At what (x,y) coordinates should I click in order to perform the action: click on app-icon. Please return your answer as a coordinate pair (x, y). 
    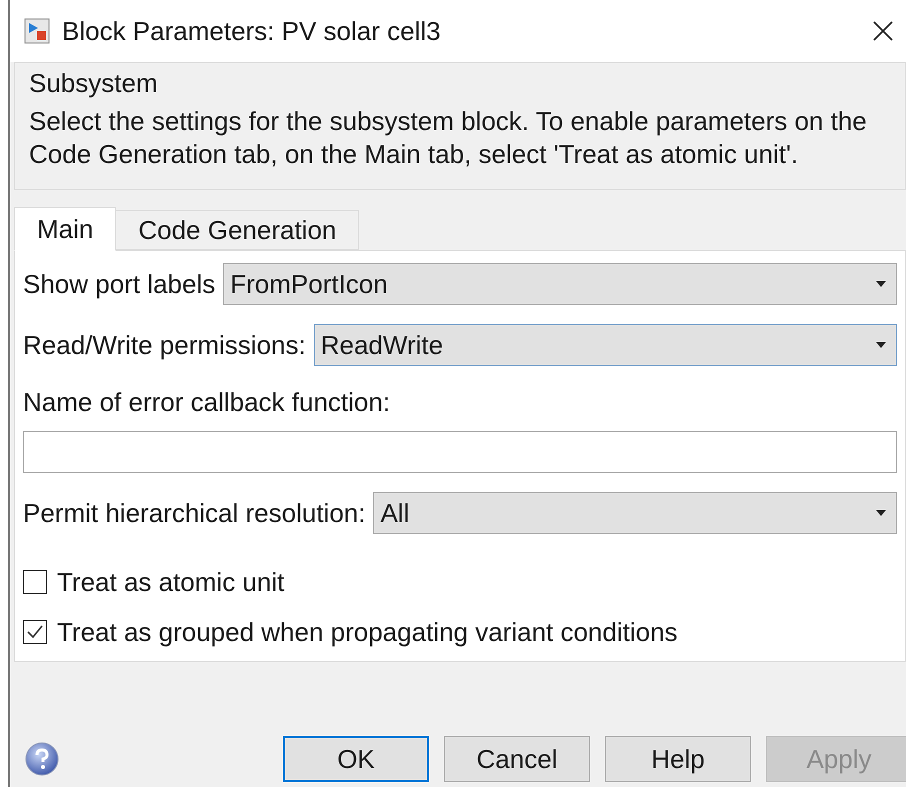
    Looking at the image, I should click on (37, 31).